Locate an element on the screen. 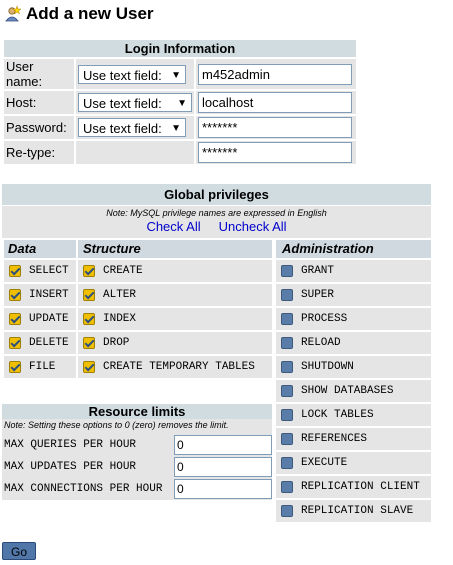 This screenshot has width=453, height=565. privilege-label: REFERENCES is located at coordinates (334, 439).